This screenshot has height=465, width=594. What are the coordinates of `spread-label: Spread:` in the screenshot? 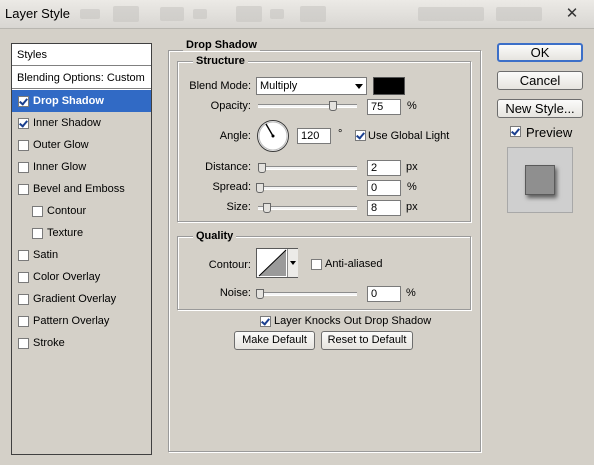 It's located at (231, 187).